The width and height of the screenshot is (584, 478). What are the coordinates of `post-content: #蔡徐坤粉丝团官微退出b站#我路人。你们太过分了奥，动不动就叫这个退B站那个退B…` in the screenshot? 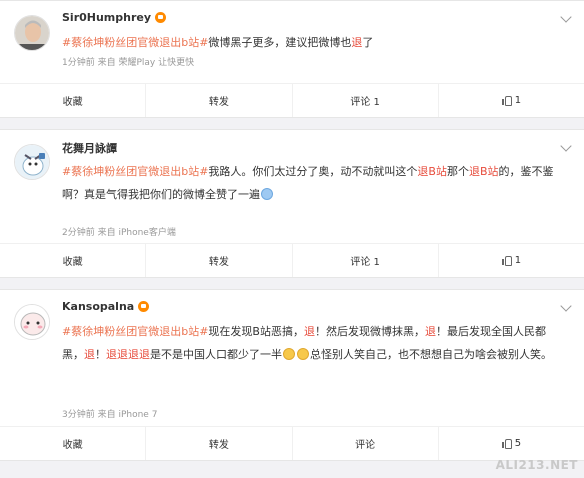 It's located at (308, 183).